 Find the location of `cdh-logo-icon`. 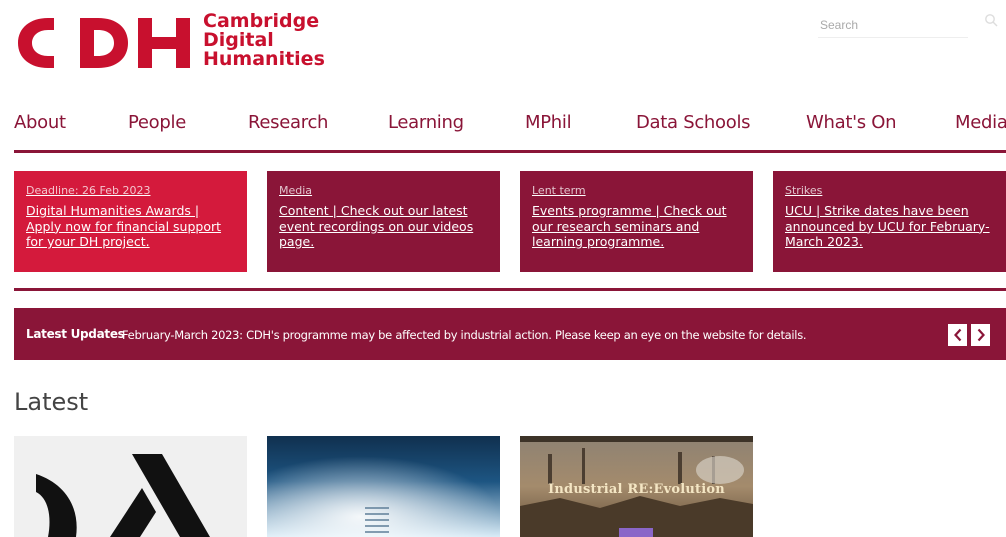

cdh-logo-icon is located at coordinates (104, 43).